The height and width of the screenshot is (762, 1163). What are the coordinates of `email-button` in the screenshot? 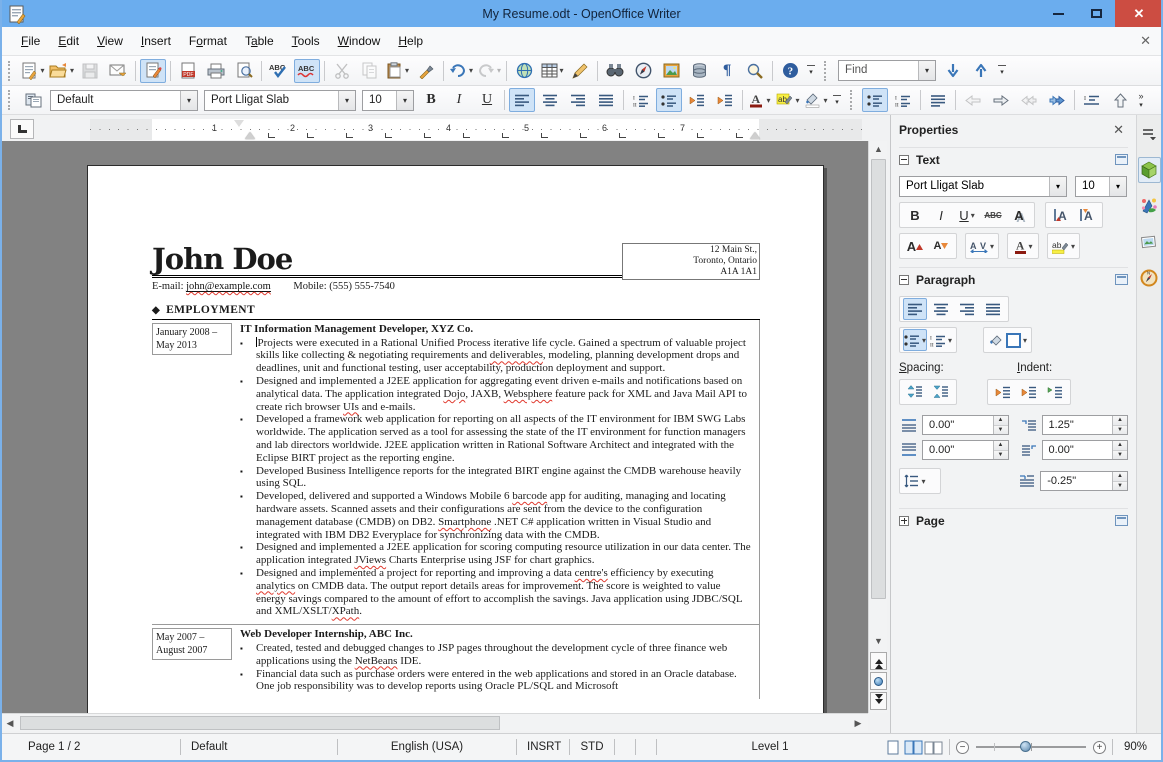 It's located at (118, 71).